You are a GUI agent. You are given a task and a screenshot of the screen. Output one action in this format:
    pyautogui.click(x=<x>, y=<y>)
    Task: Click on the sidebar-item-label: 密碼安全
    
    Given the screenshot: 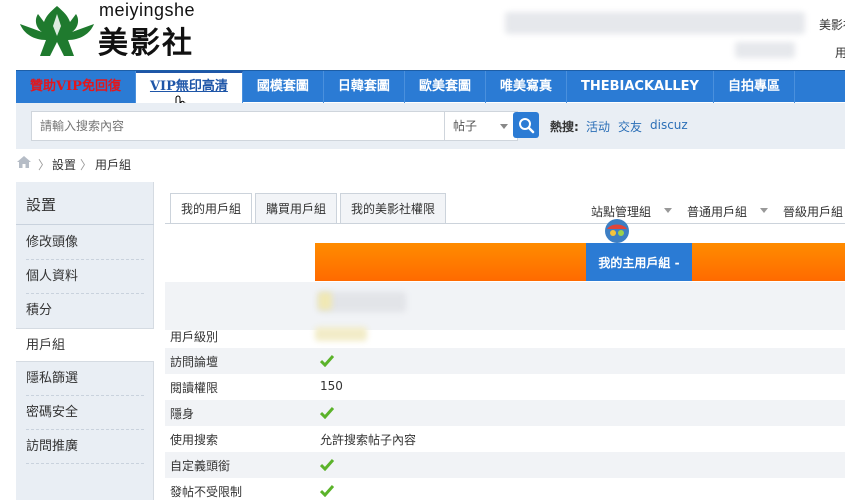 What is the action you would take?
    pyautogui.click(x=52, y=412)
    